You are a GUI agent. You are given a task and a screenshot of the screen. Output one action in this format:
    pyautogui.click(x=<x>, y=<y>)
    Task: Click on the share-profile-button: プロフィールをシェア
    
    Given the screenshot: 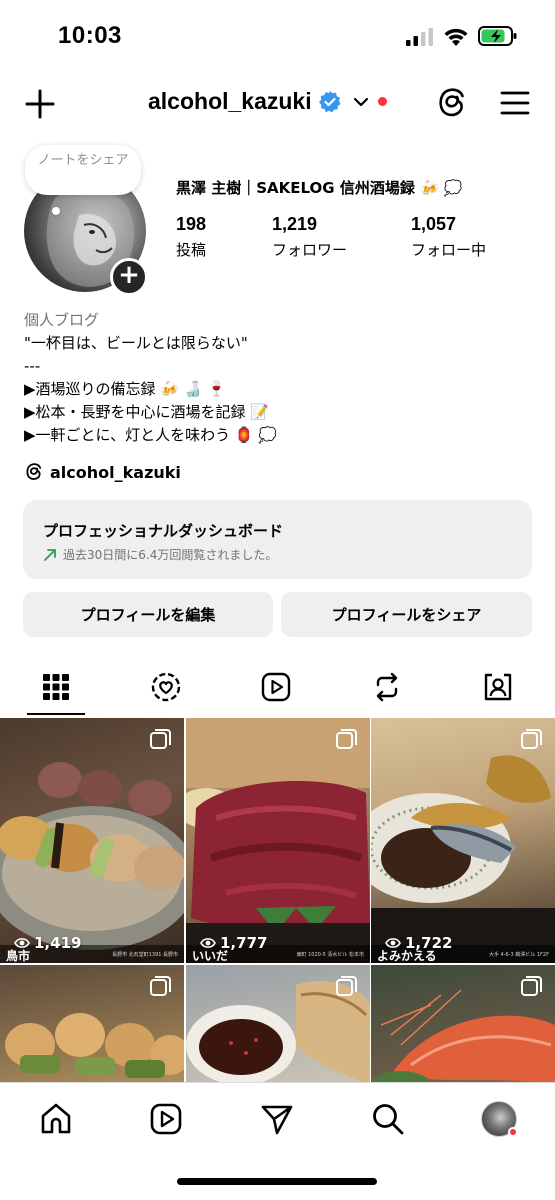 What is the action you would take?
    pyautogui.click(x=406, y=614)
    